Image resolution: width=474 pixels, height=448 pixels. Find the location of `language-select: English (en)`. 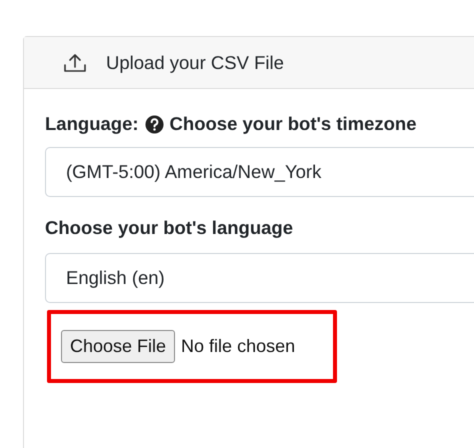

language-select: English (en) is located at coordinates (259, 278).